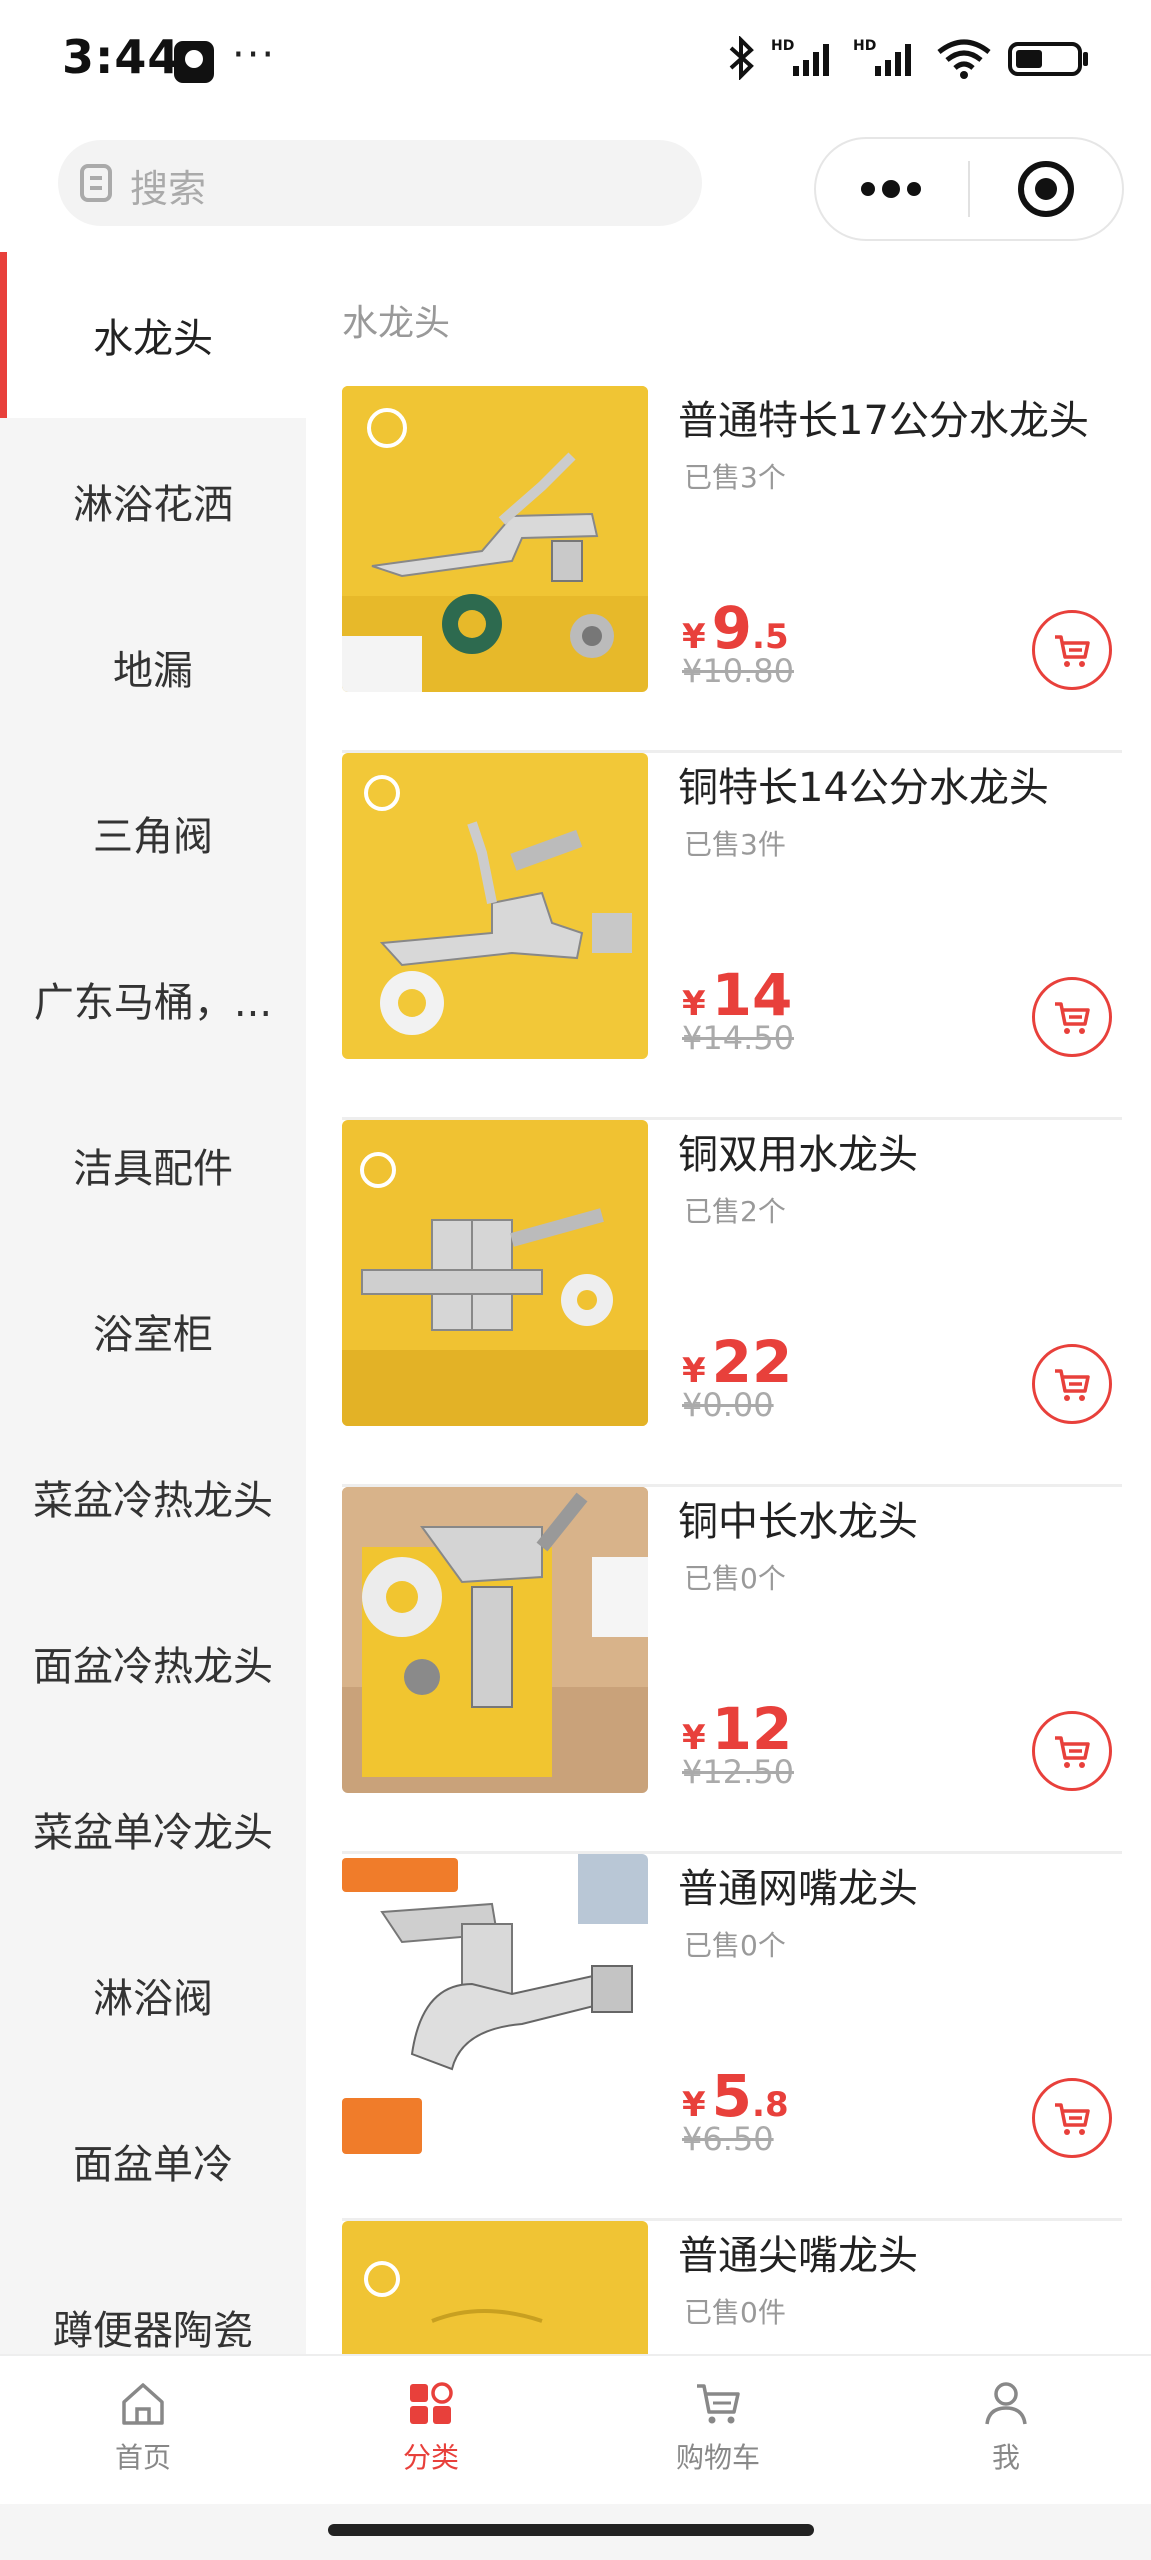 The height and width of the screenshot is (2560, 1151). Describe the element at coordinates (143, 2433) in the screenshot. I see `tab-home: 首页` at that location.